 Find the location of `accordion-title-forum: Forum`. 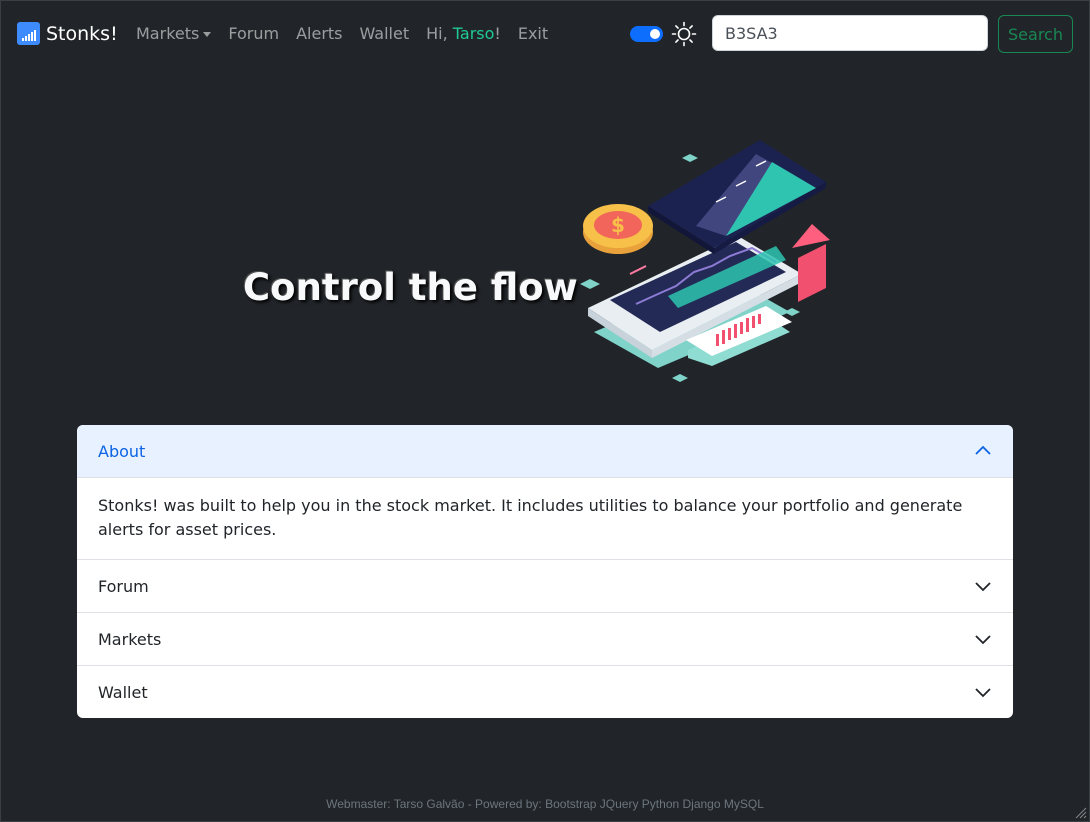

accordion-title-forum: Forum is located at coordinates (123, 586).